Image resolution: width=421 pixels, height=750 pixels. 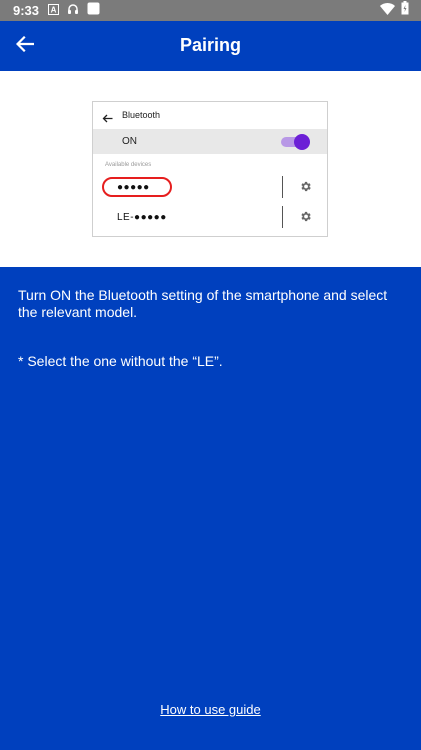 What do you see at coordinates (210, 217) in the screenshot?
I see `device-row: LE-●●●●●` at bounding box center [210, 217].